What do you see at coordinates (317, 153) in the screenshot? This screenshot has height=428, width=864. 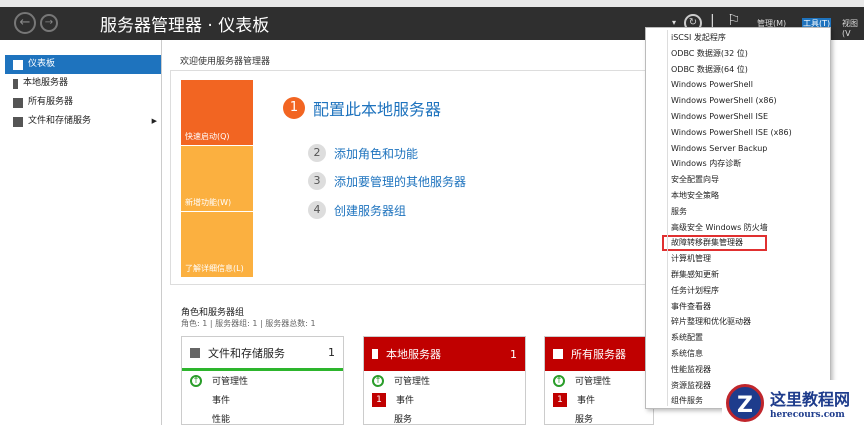 I see `step-number: 2` at bounding box center [317, 153].